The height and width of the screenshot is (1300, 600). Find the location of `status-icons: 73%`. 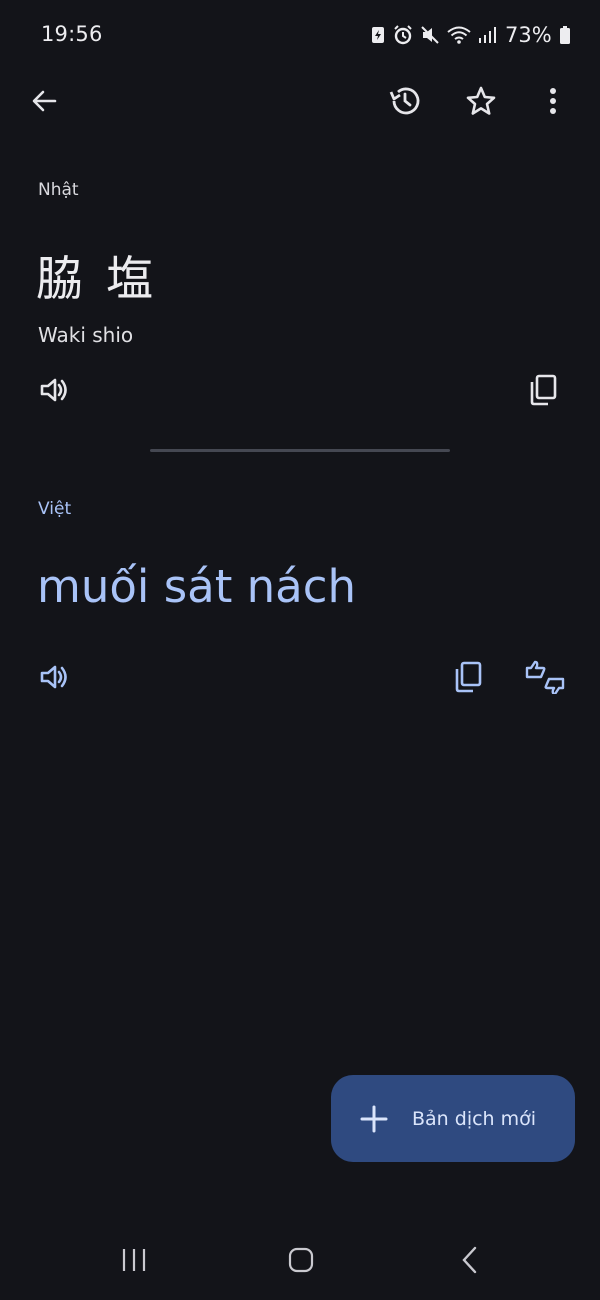

status-icons: 73% is located at coordinates (470, 35).